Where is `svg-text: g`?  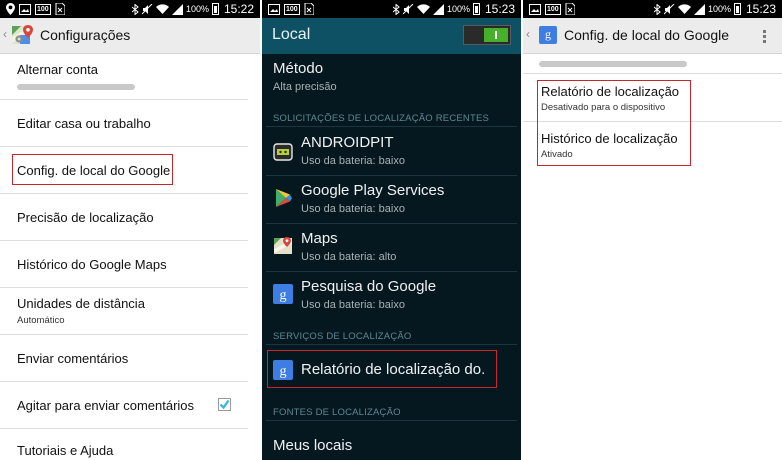 svg-text: g is located at coordinates (283, 295).